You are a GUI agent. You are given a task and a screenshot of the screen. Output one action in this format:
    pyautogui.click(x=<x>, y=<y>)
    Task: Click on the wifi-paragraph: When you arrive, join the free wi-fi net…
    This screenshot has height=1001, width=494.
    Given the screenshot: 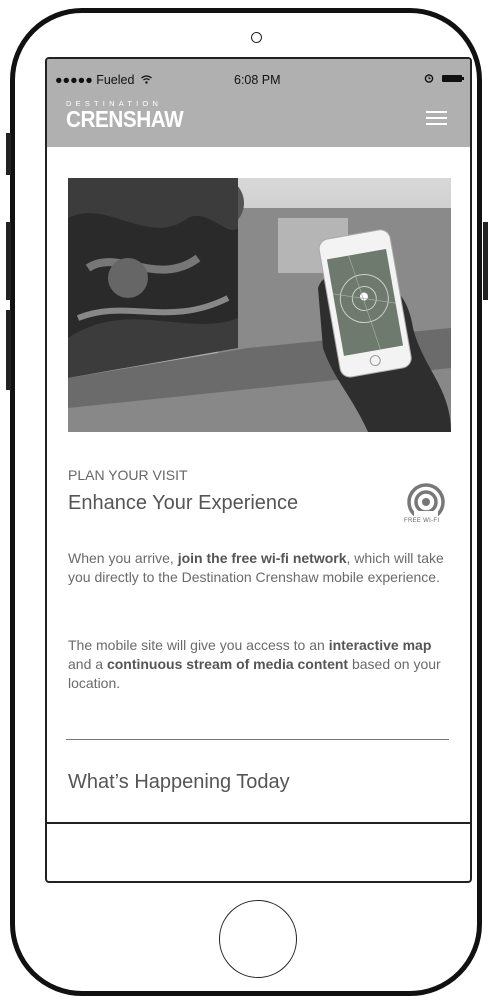 What is the action you would take?
    pyautogui.click(x=260, y=568)
    